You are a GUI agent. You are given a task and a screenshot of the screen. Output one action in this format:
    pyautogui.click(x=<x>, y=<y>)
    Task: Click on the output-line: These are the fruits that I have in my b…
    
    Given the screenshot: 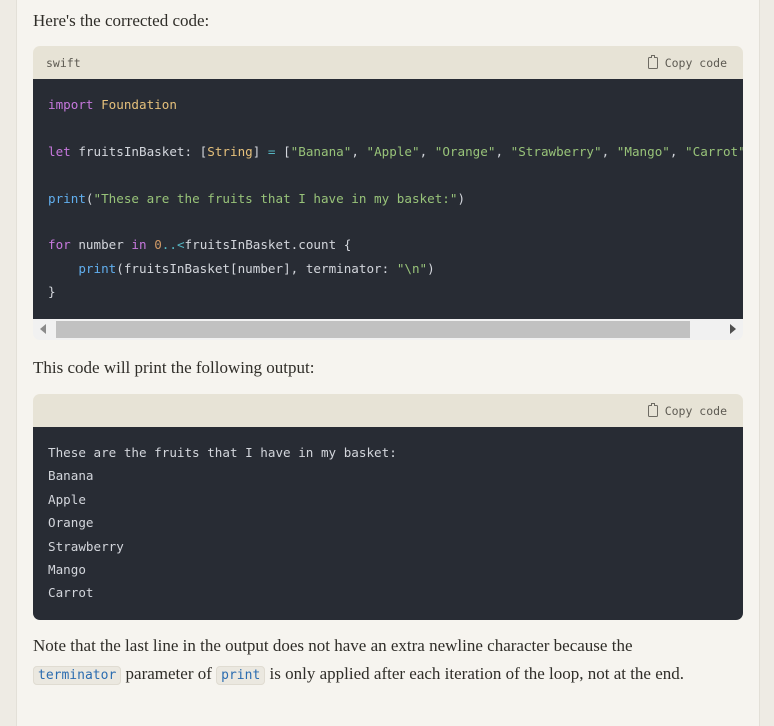 What is the action you would take?
    pyautogui.click(x=222, y=452)
    